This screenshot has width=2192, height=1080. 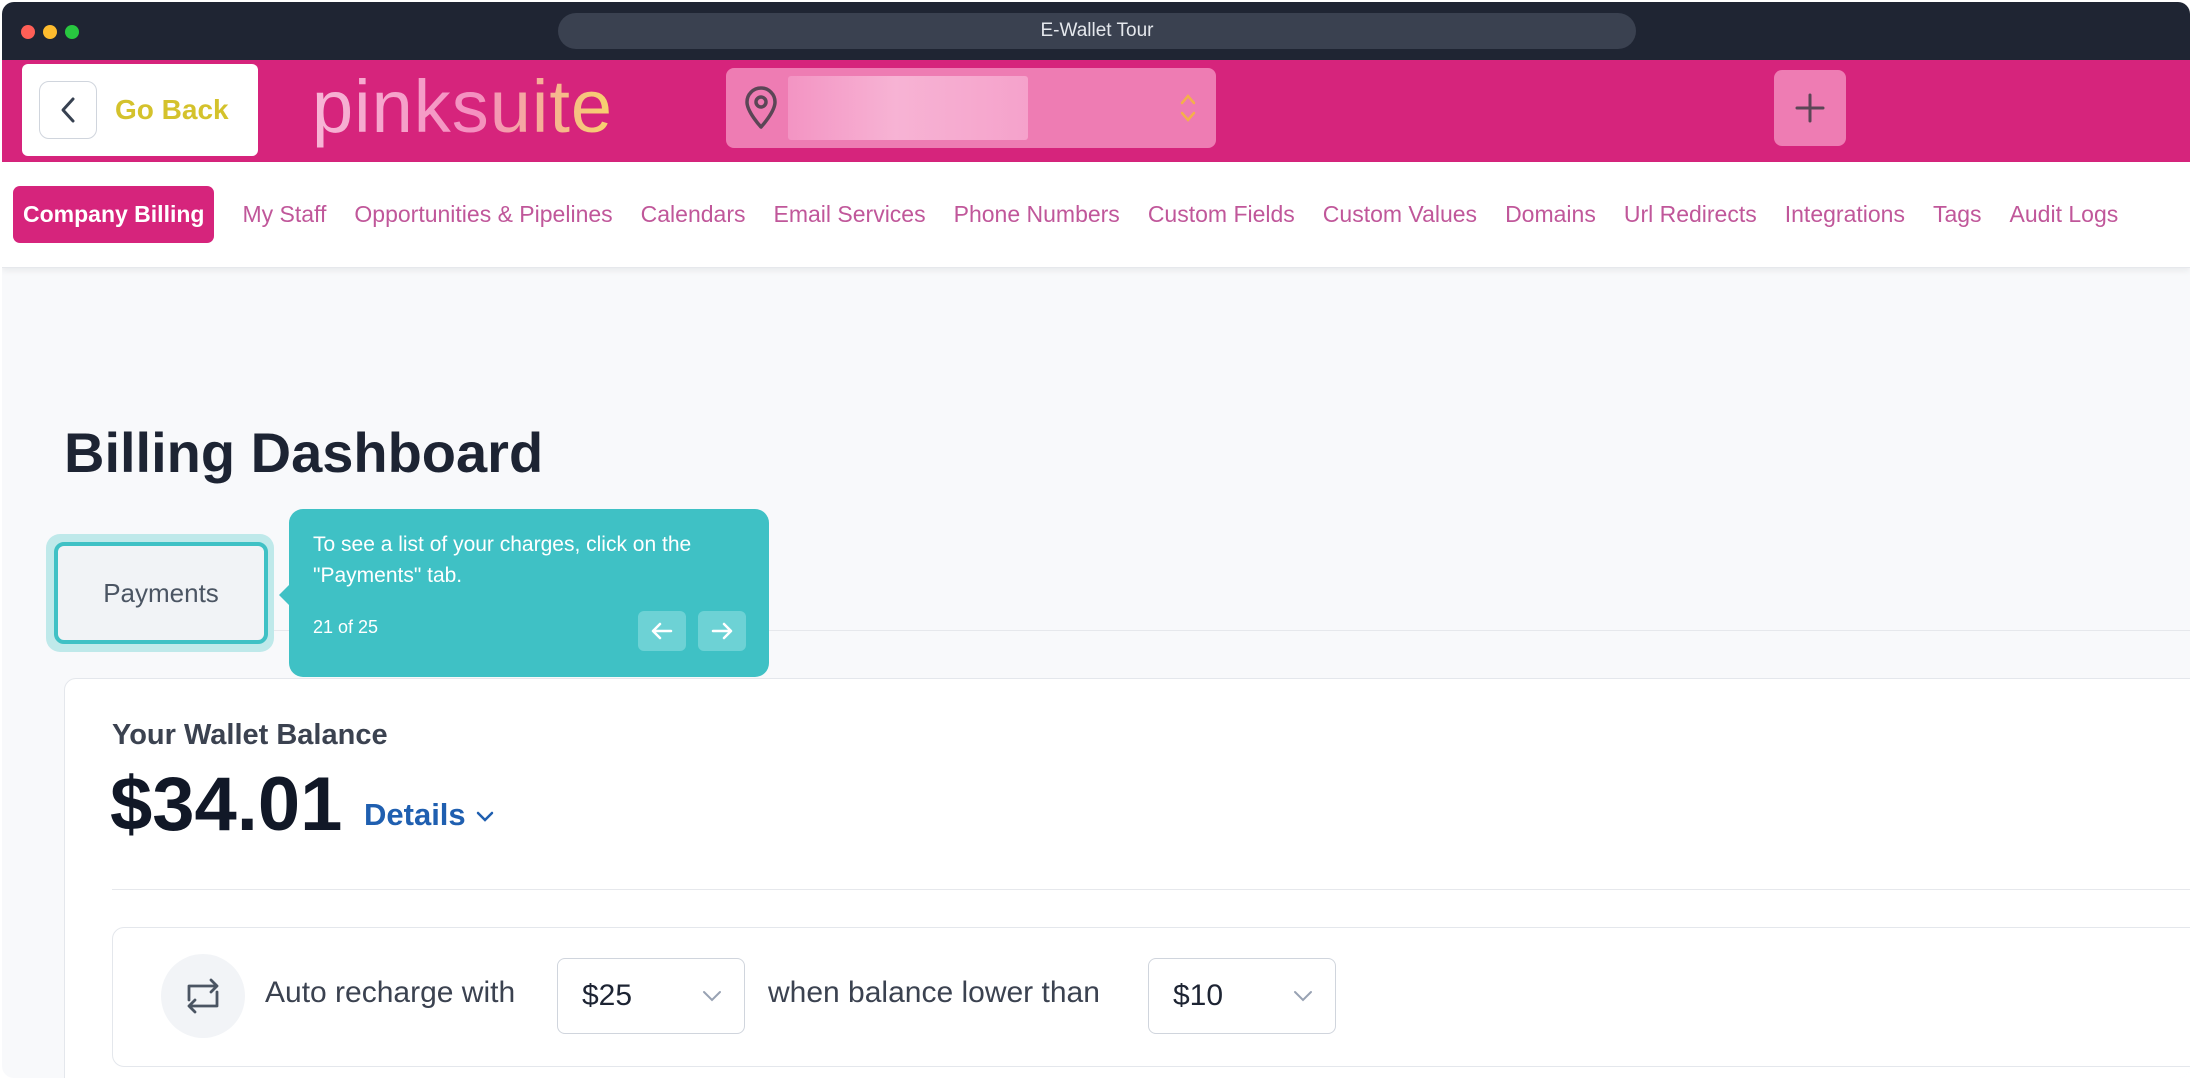 What do you see at coordinates (693, 214) in the screenshot?
I see `nav-tab-calendars: Calendars` at bounding box center [693, 214].